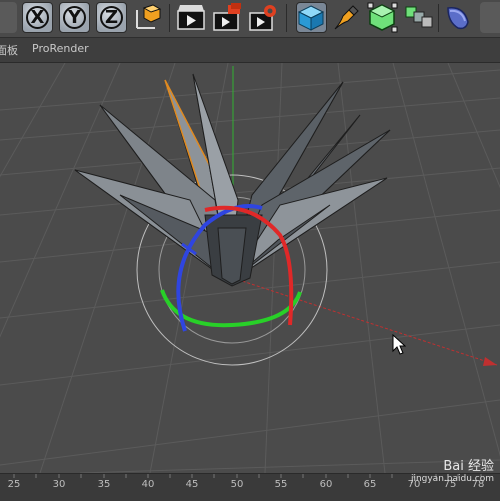 This screenshot has width=500, height=501. I want to click on coordinate-system-button, so click(146, 17).